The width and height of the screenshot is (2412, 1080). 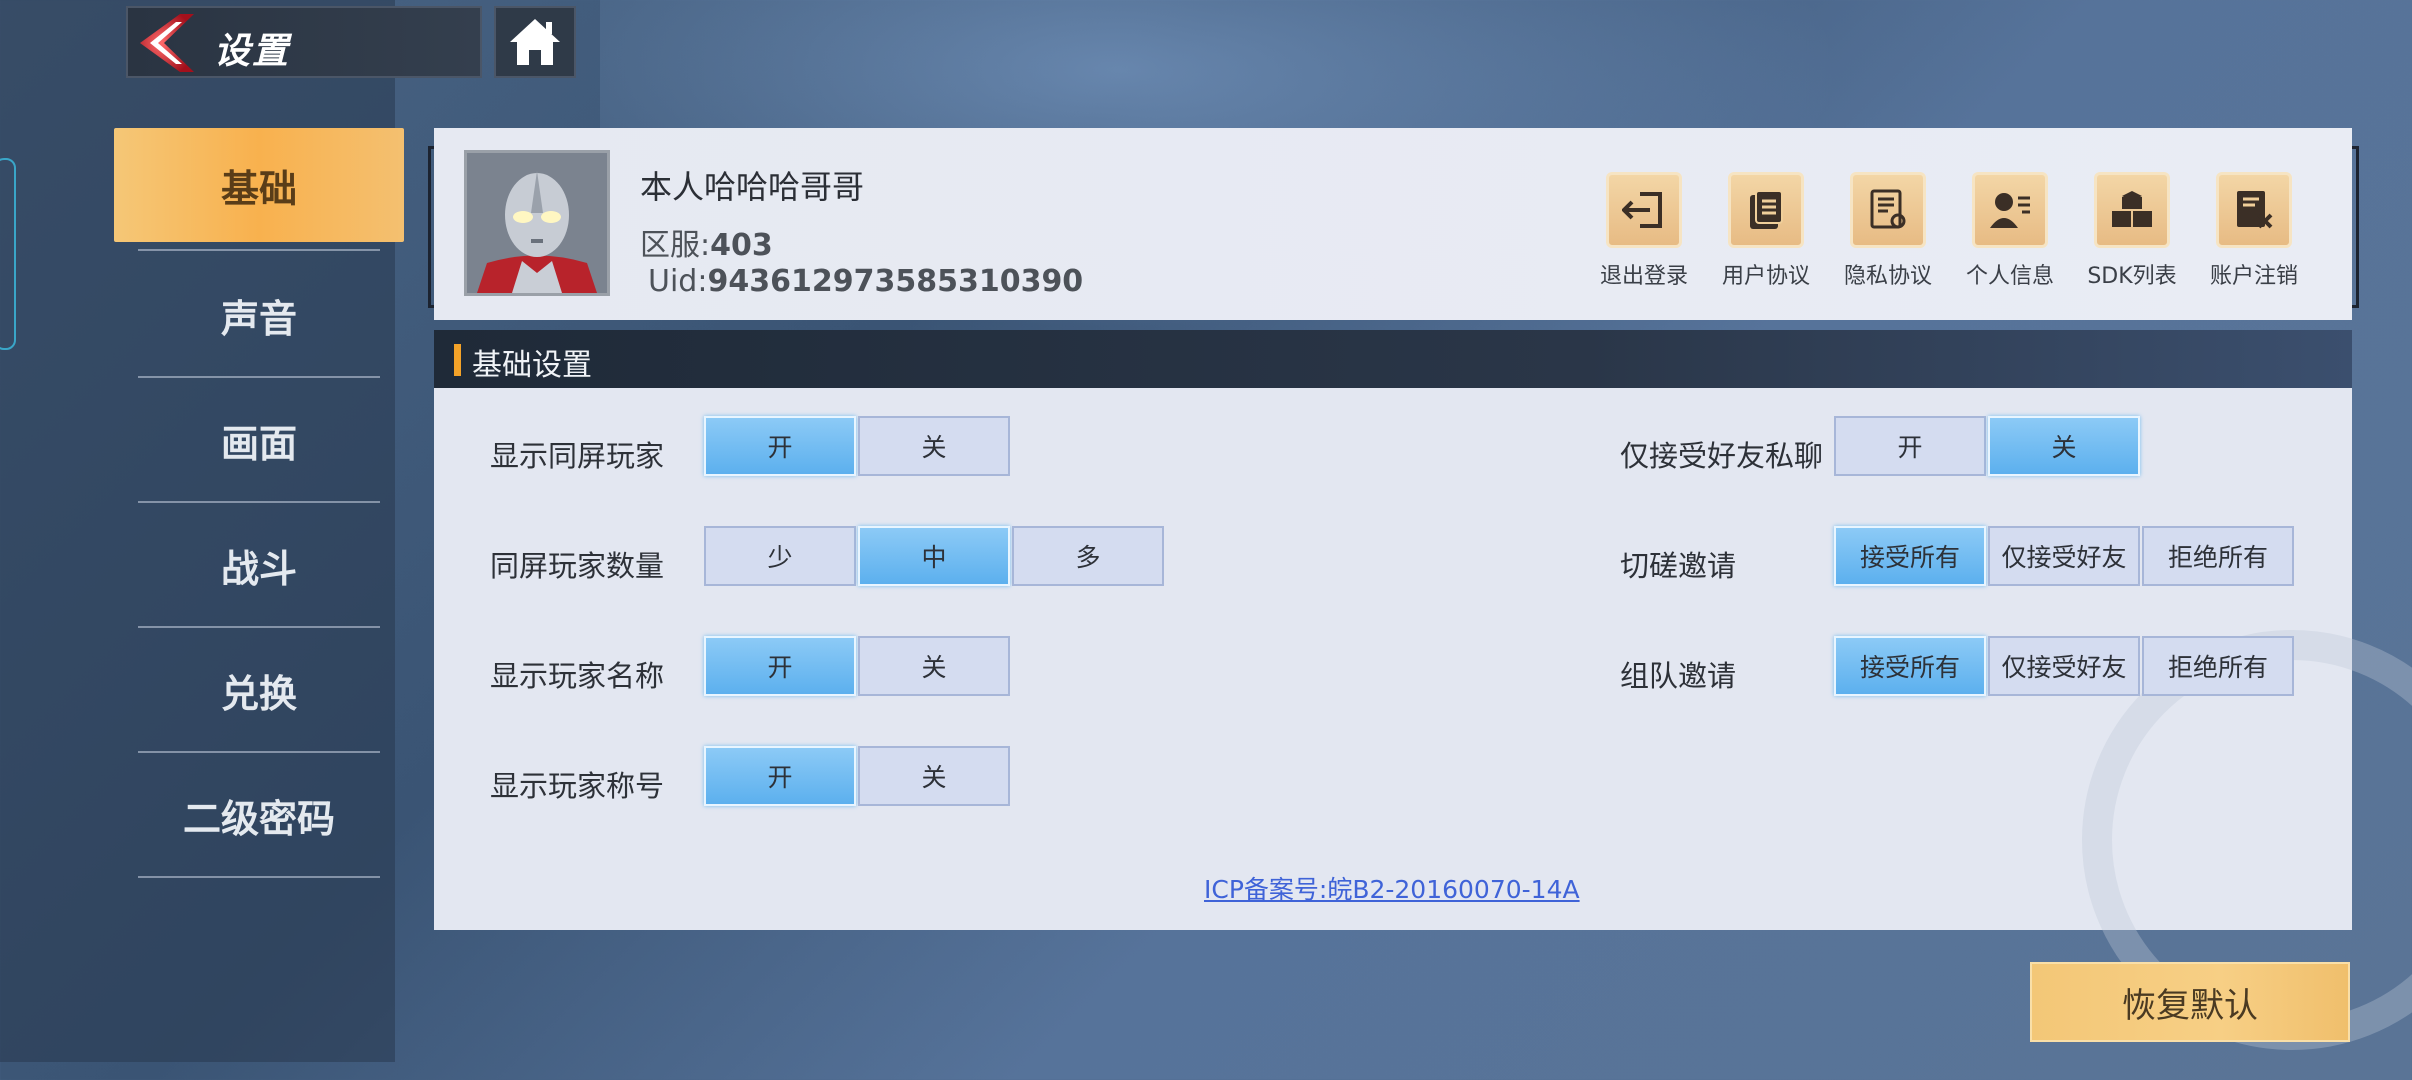 I want to click on friend-chat-off: 关, so click(x=2064, y=446).